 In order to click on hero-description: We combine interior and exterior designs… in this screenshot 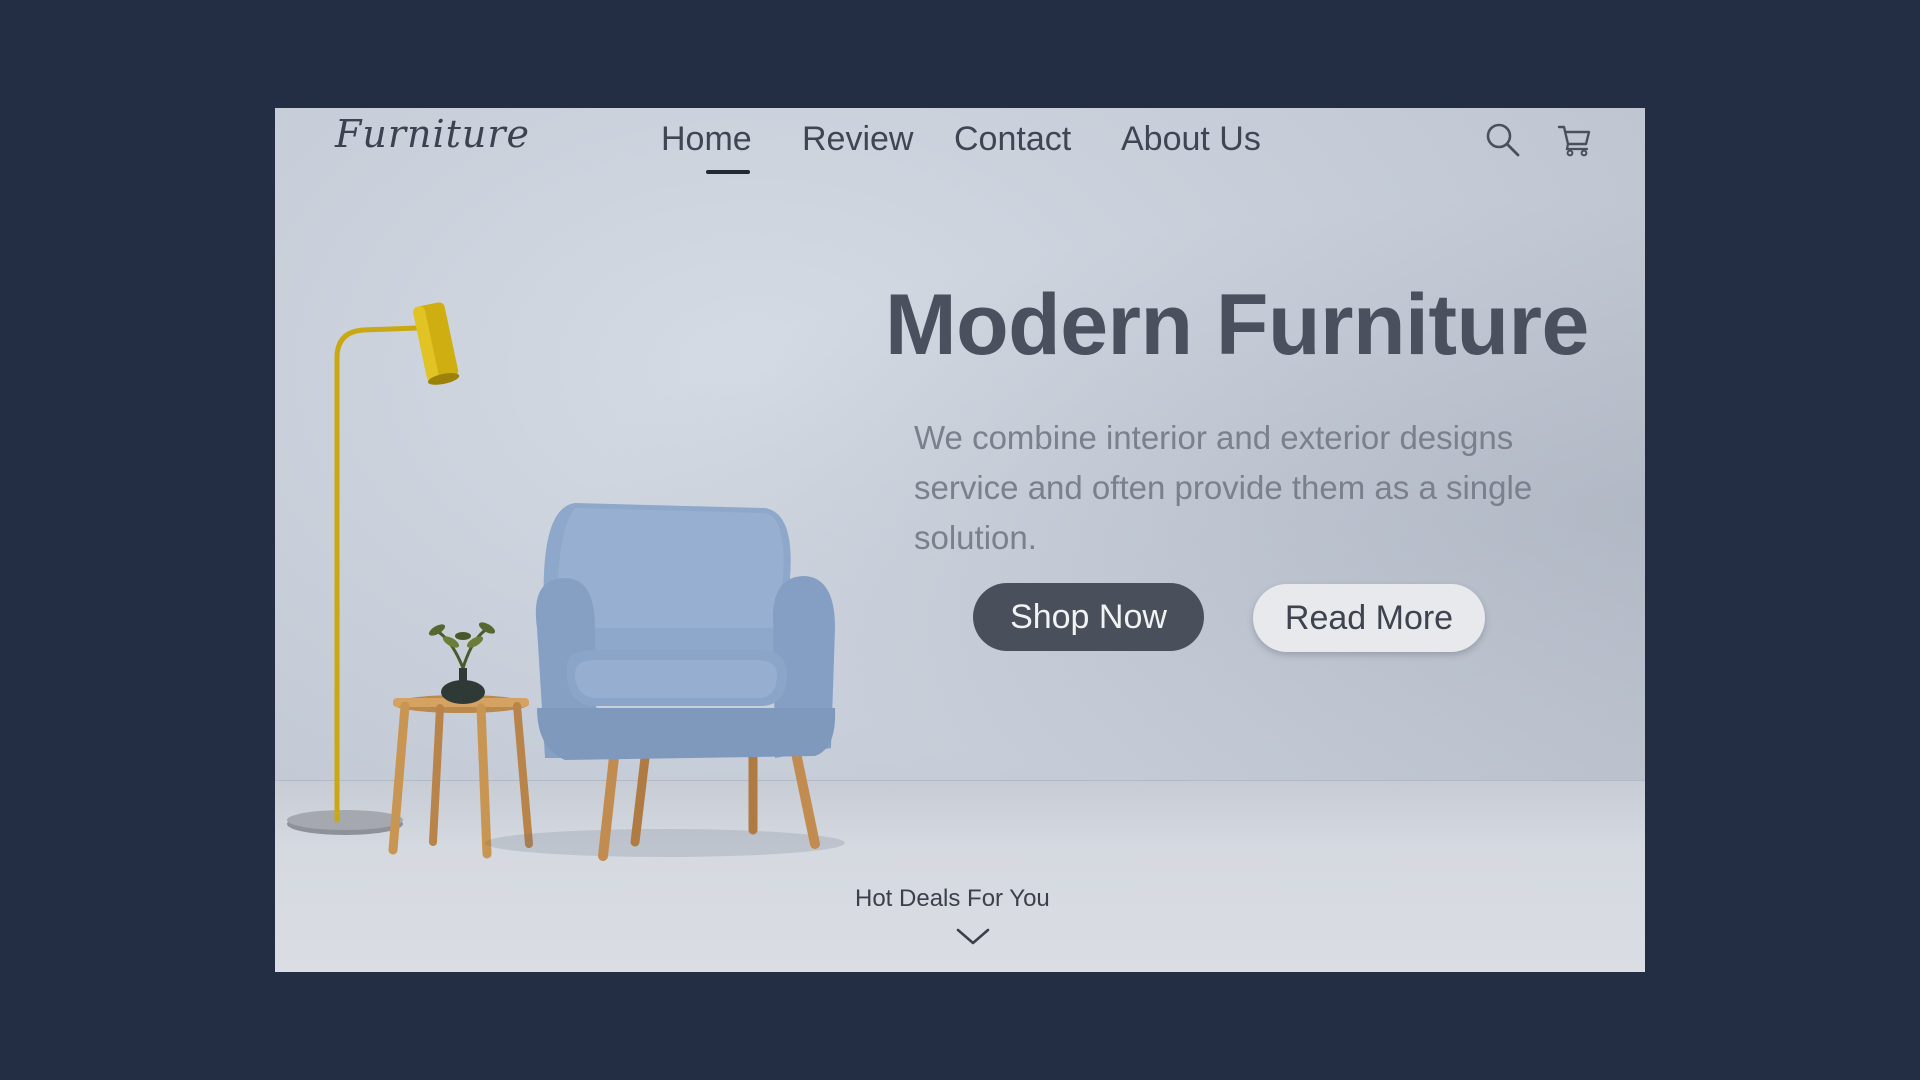, I will do `click(1223, 487)`.